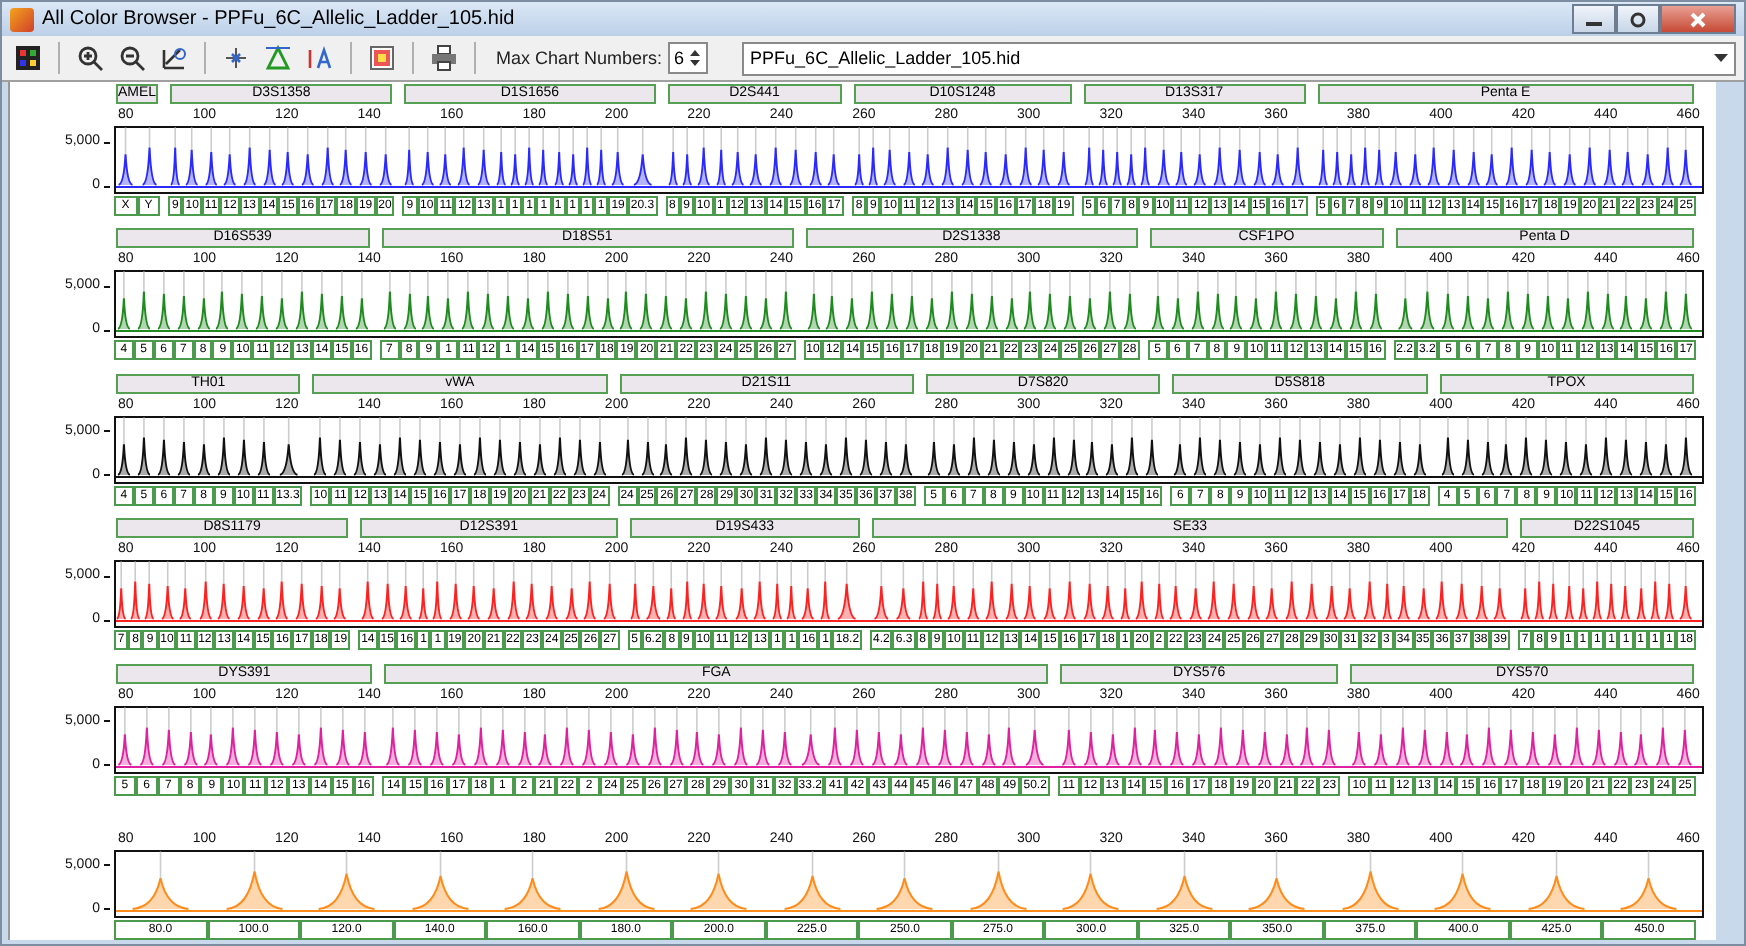 Image resolution: width=1746 pixels, height=946 pixels. I want to click on max-chart-label: Max Chart Numbers:, so click(579, 58).